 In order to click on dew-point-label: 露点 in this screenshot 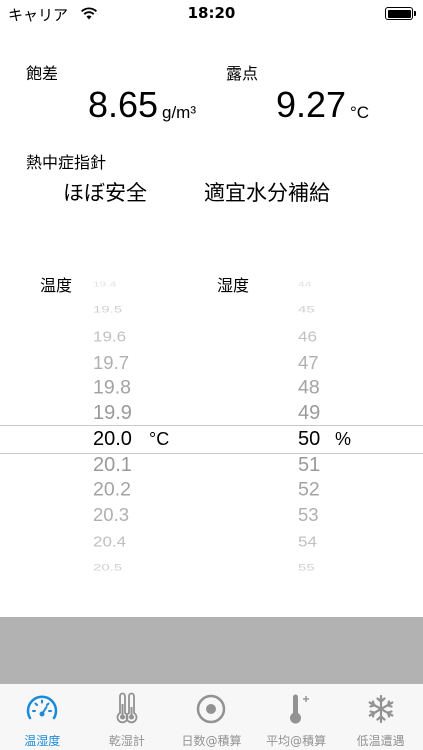, I will do `click(242, 73)`.